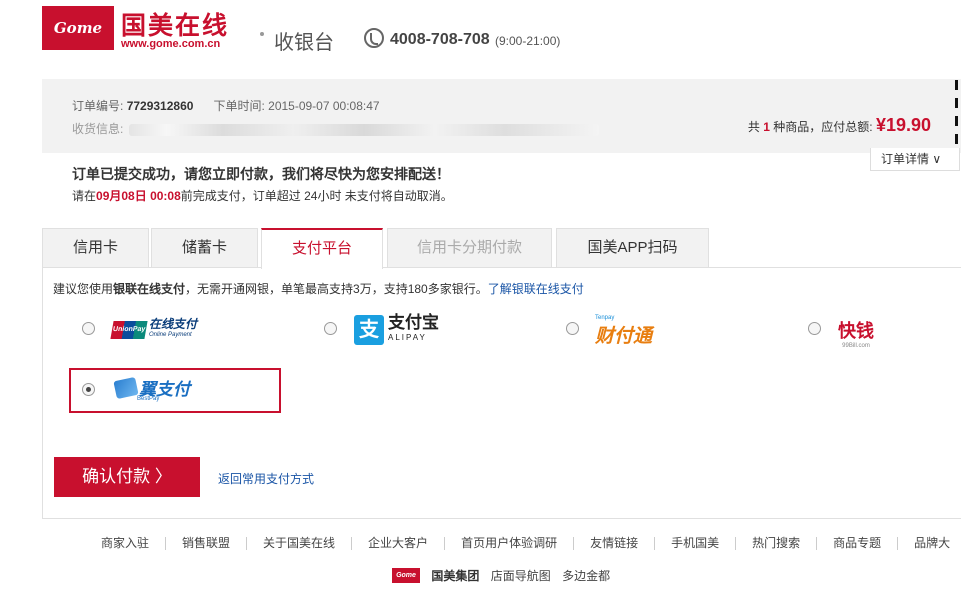 The width and height of the screenshot is (961, 592). Describe the element at coordinates (330, 328) in the screenshot. I see `radio-alipay` at that location.